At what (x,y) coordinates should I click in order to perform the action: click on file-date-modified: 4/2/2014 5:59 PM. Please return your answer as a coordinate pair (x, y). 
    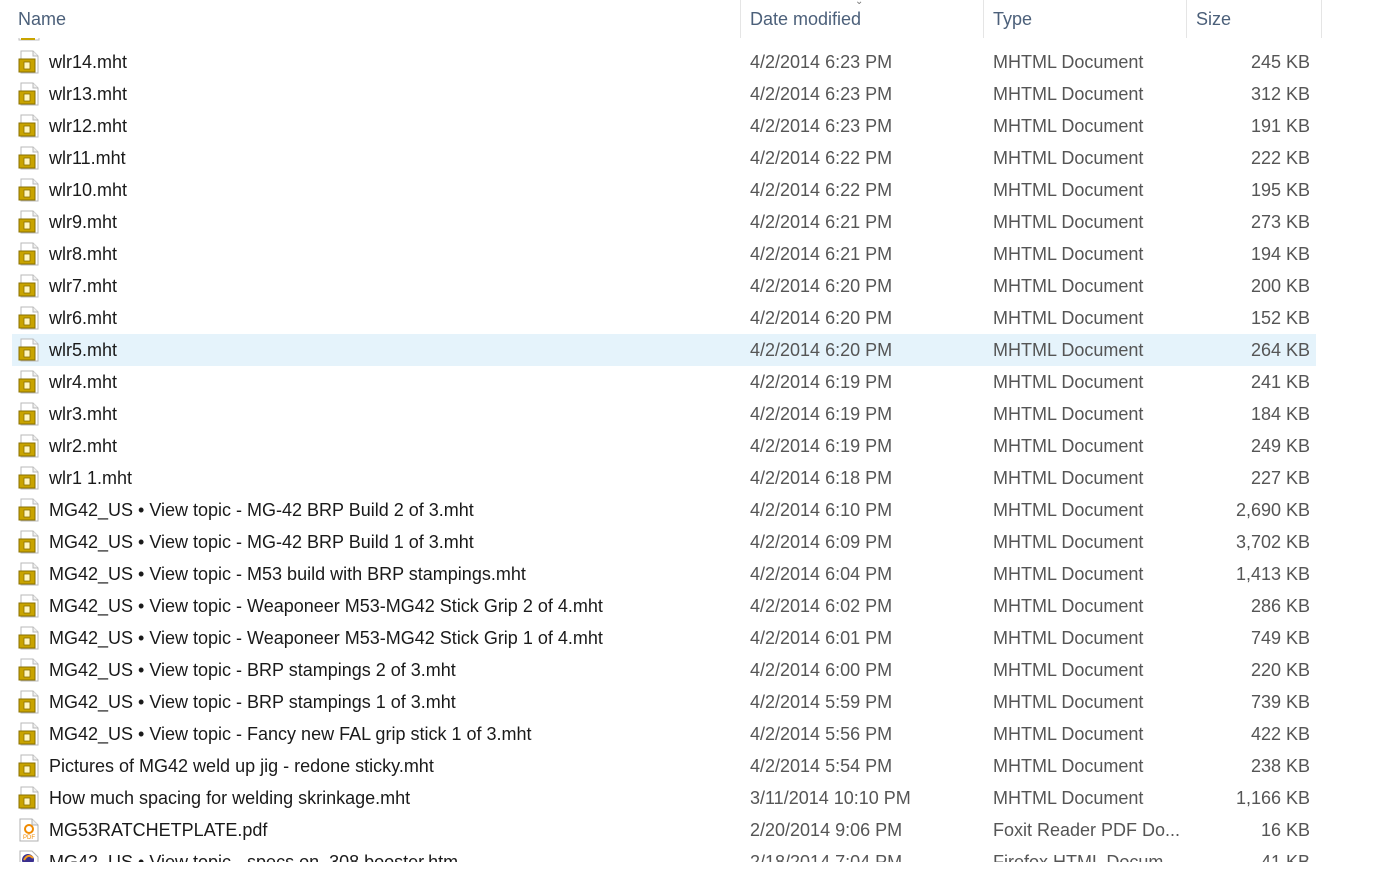
    Looking at the image, I should click on (821, 702).